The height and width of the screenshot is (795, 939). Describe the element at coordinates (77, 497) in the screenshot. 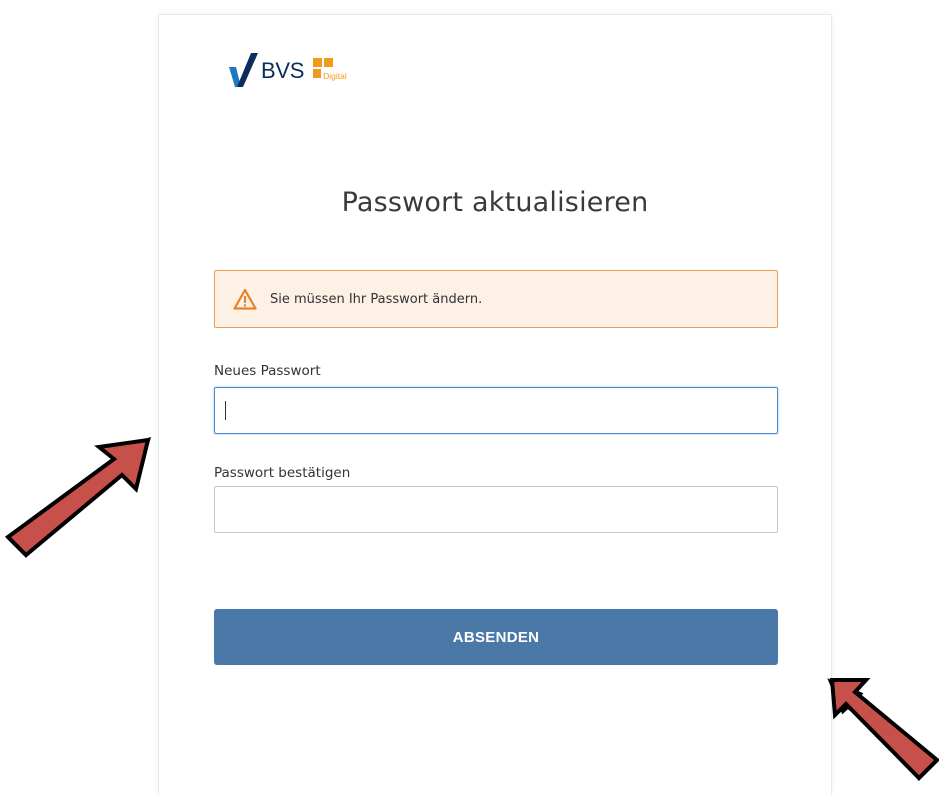

I see `left-annotation-arrow` at that location.